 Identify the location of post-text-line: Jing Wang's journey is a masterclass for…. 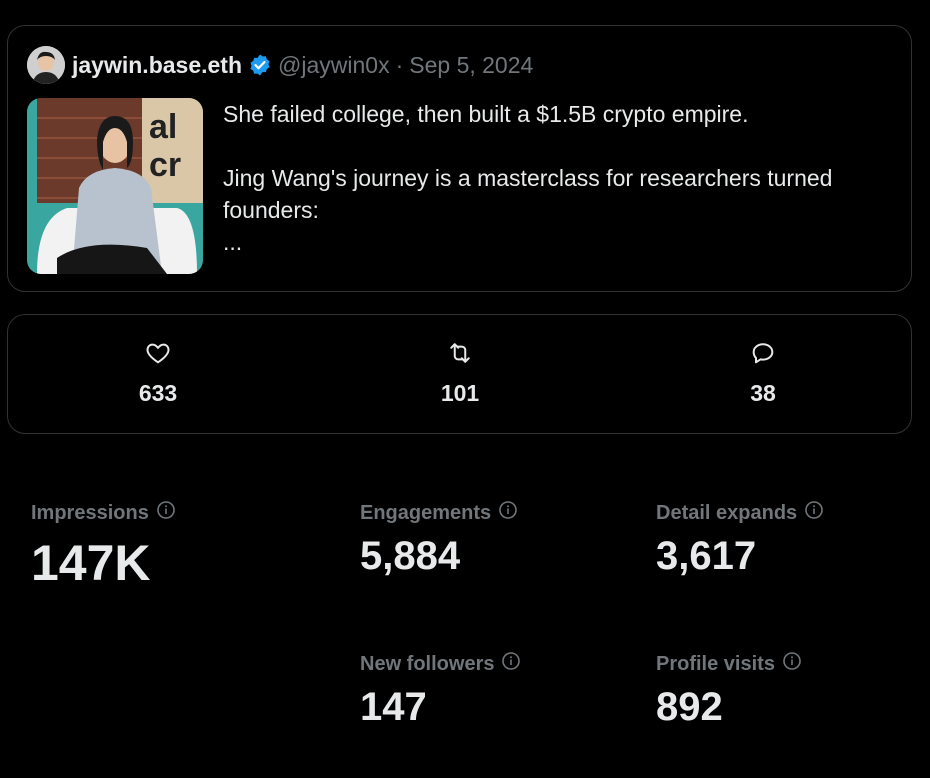
(528, 194).